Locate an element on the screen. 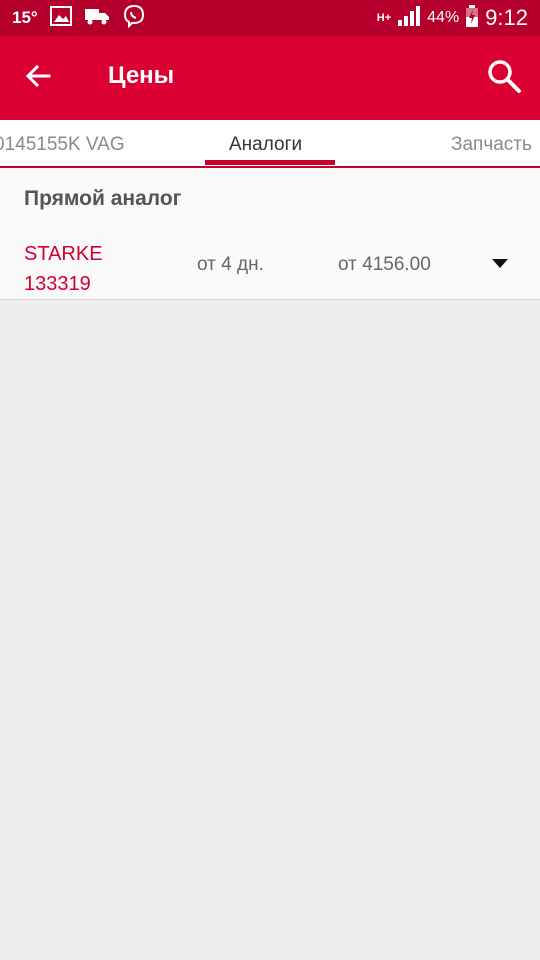  arrow-left-icon is located at coordinates (38, 78).